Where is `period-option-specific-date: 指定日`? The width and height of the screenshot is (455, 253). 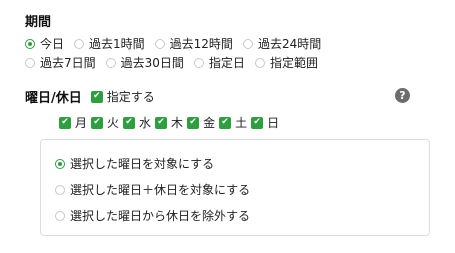
period-option-specific-date: 指定日 is located at coordinates (219, 62).